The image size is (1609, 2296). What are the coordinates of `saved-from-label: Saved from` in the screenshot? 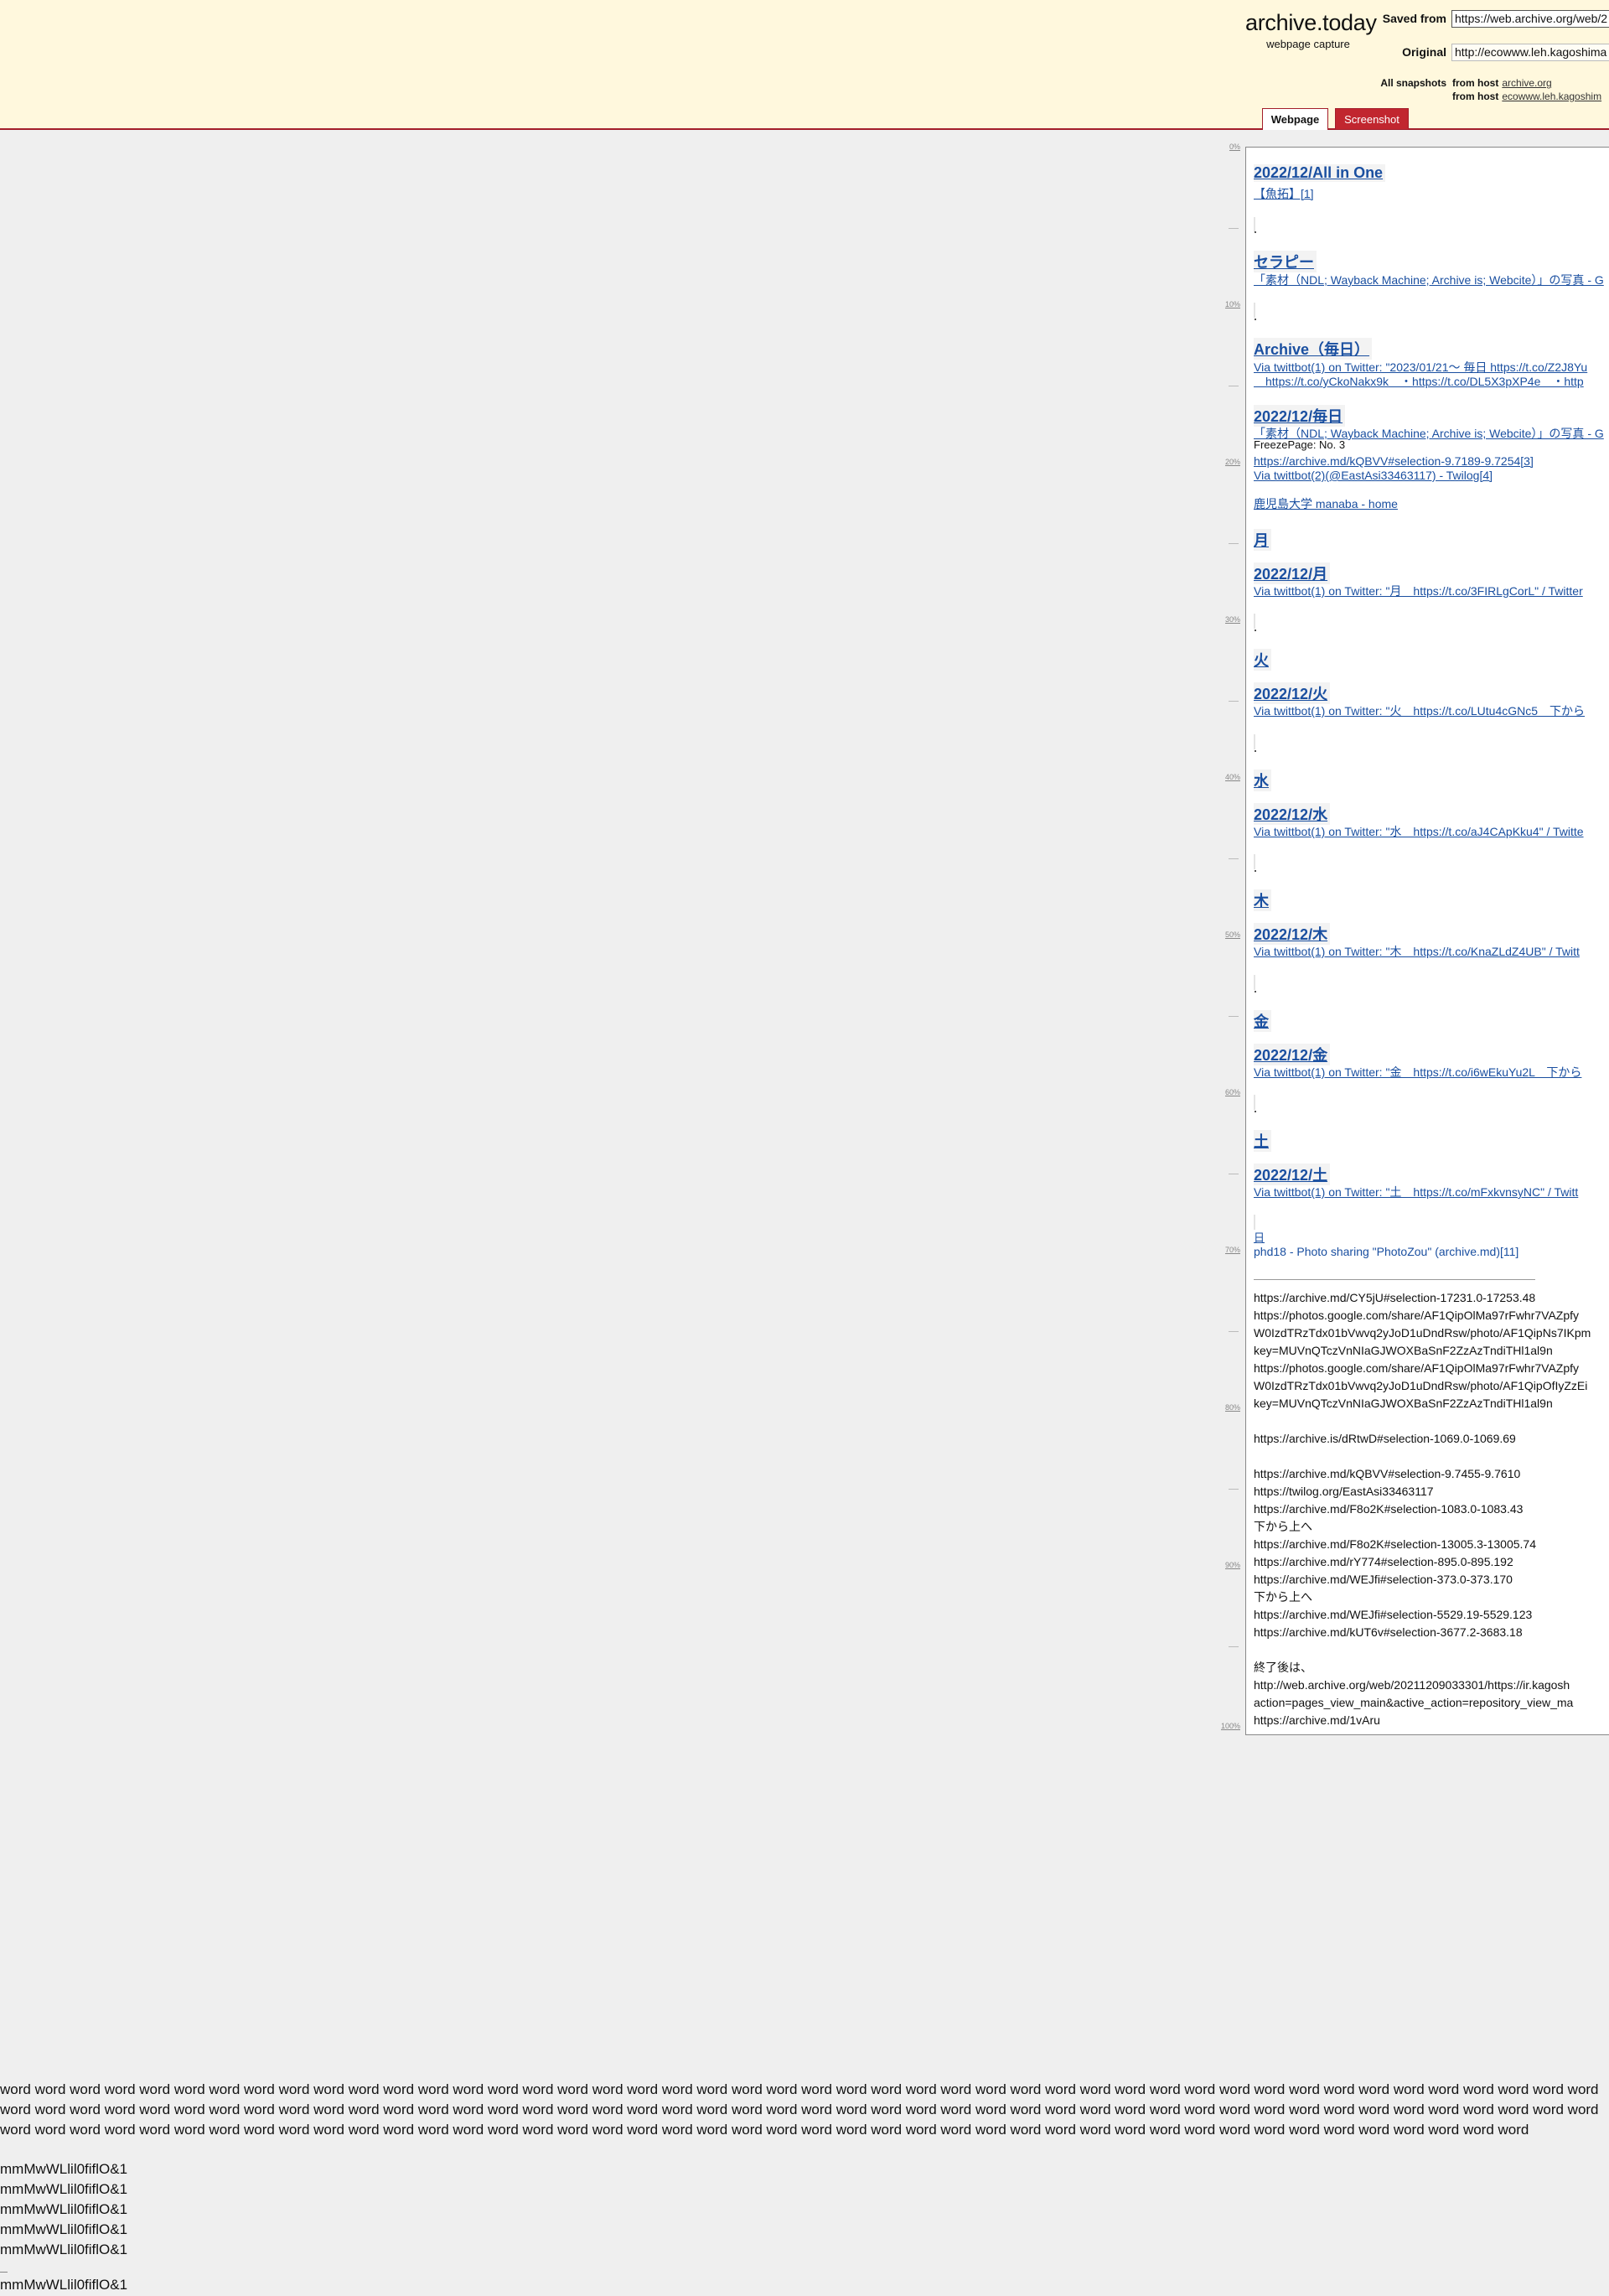 It's located at (1414, 18).